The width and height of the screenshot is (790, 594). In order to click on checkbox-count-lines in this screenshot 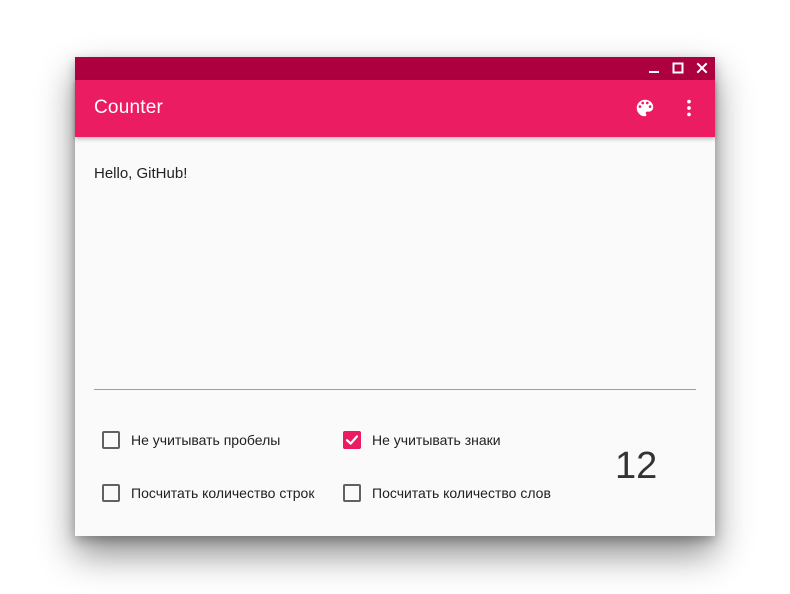, I will do `click(111, 493)`.